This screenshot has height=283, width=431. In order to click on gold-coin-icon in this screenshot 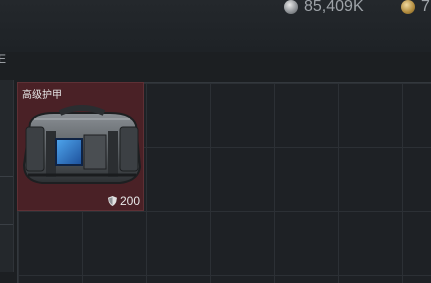, I will do `click(408, 7)`.